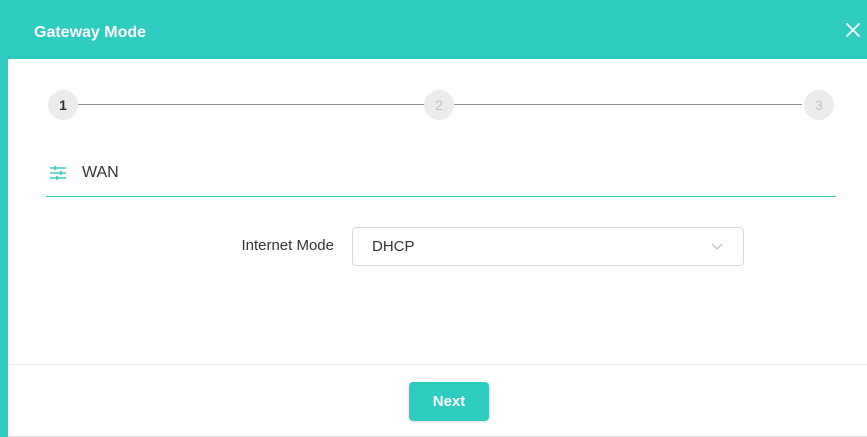 The width and height of the screenshot is (867, 437). What do you see at coordinates (393, 246) in the screenshot?
I see `internet-mode-value: DHCP` at bounding box center [393, 246].